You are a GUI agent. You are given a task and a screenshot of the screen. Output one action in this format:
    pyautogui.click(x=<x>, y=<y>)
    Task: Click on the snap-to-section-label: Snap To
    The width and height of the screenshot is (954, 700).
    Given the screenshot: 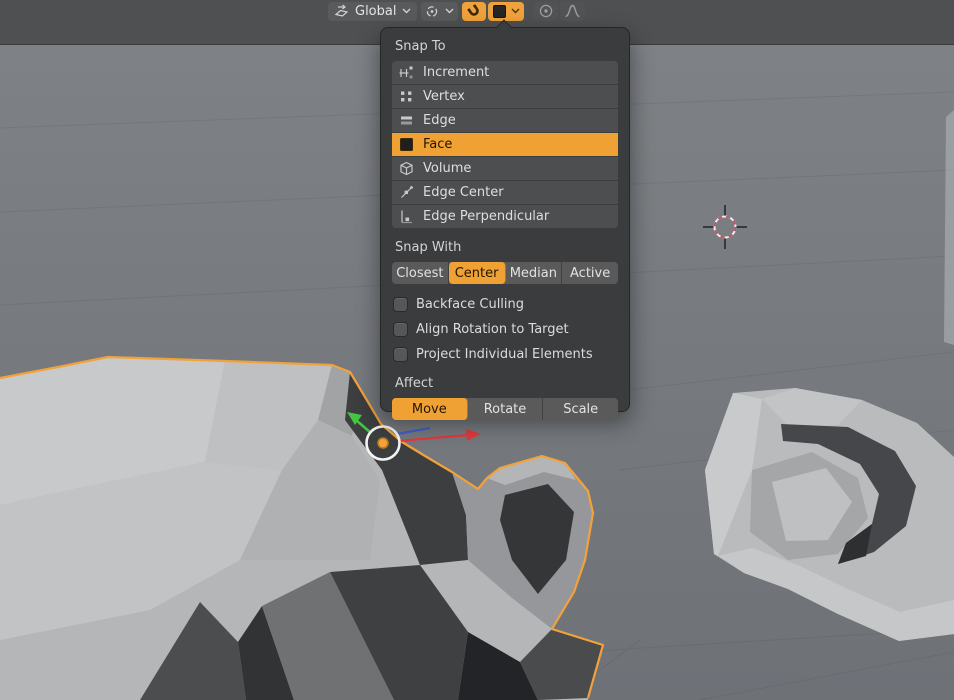 What is the action you would take?
    pyautogui.click(x=420, y=46)
    